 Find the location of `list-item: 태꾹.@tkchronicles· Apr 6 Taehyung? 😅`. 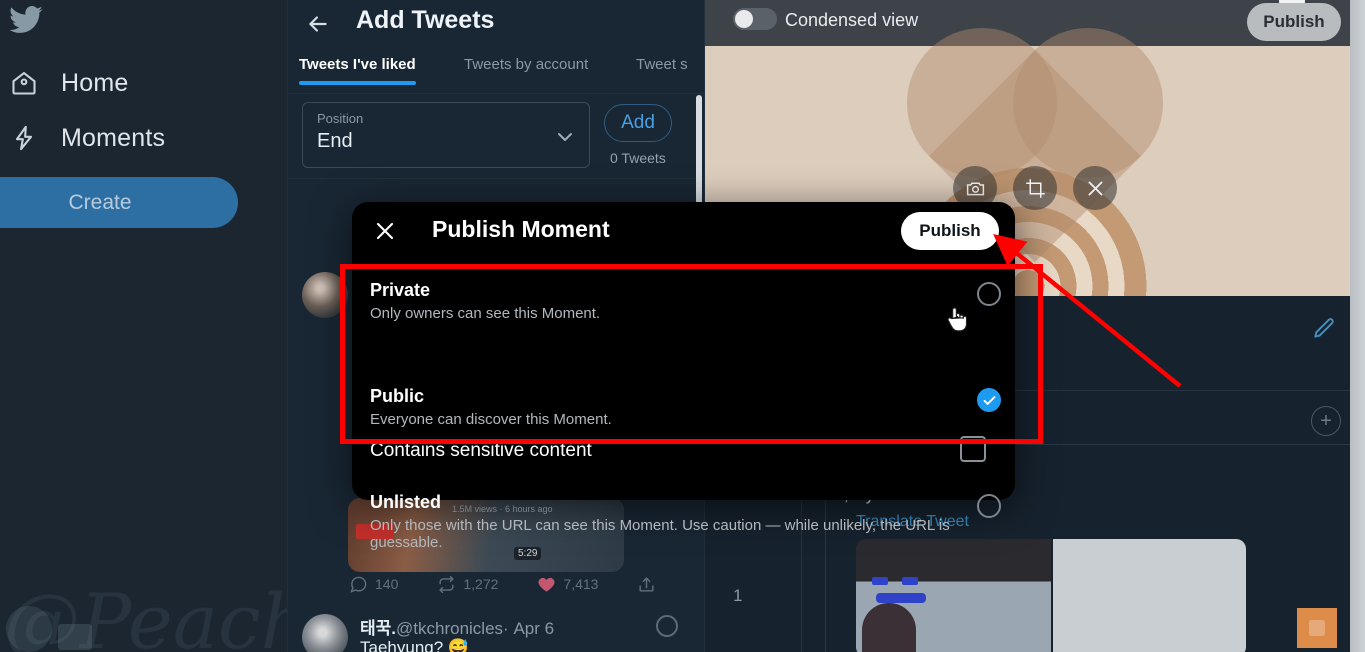

list-item: 태꾹.@tkchronicles· Apr 6 Taehyung? 😅 is located at coordinates (497, 626).